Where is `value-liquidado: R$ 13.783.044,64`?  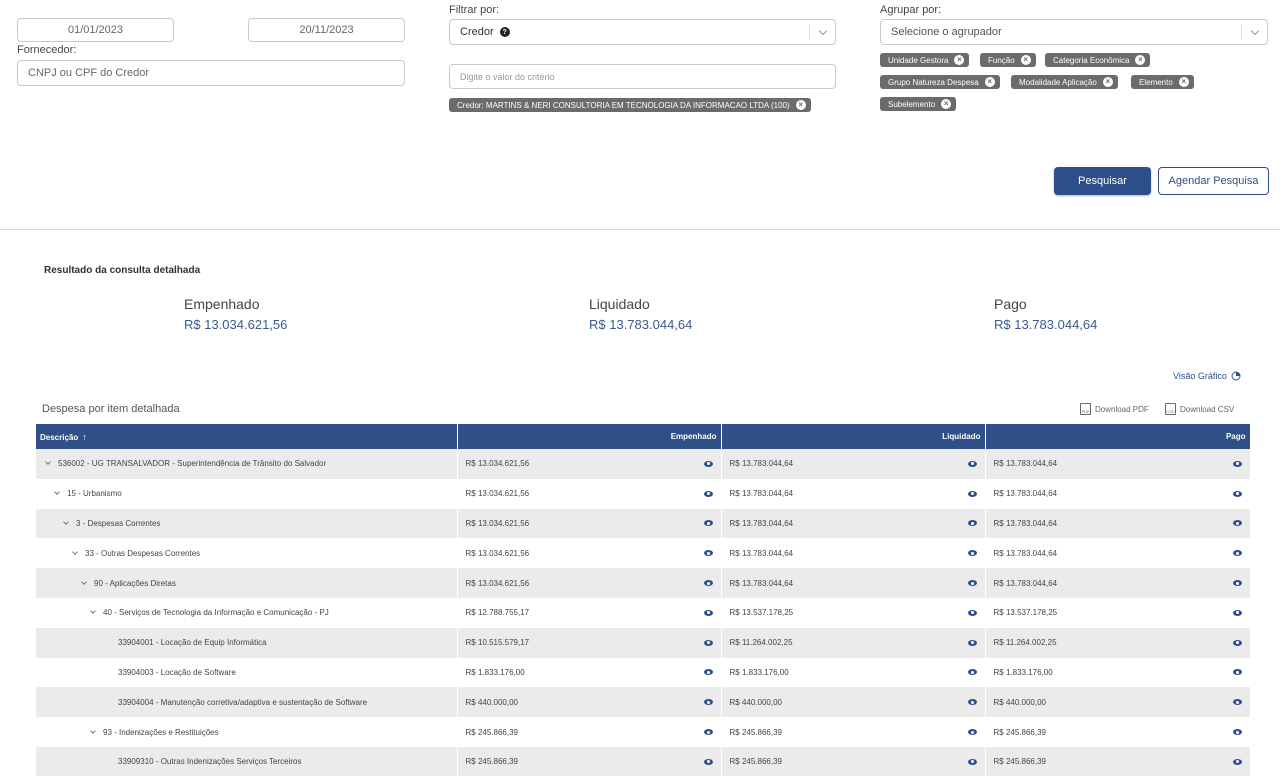 value-liquidado: R$ 13.783.044,64 is located at coordinates (761, 583).